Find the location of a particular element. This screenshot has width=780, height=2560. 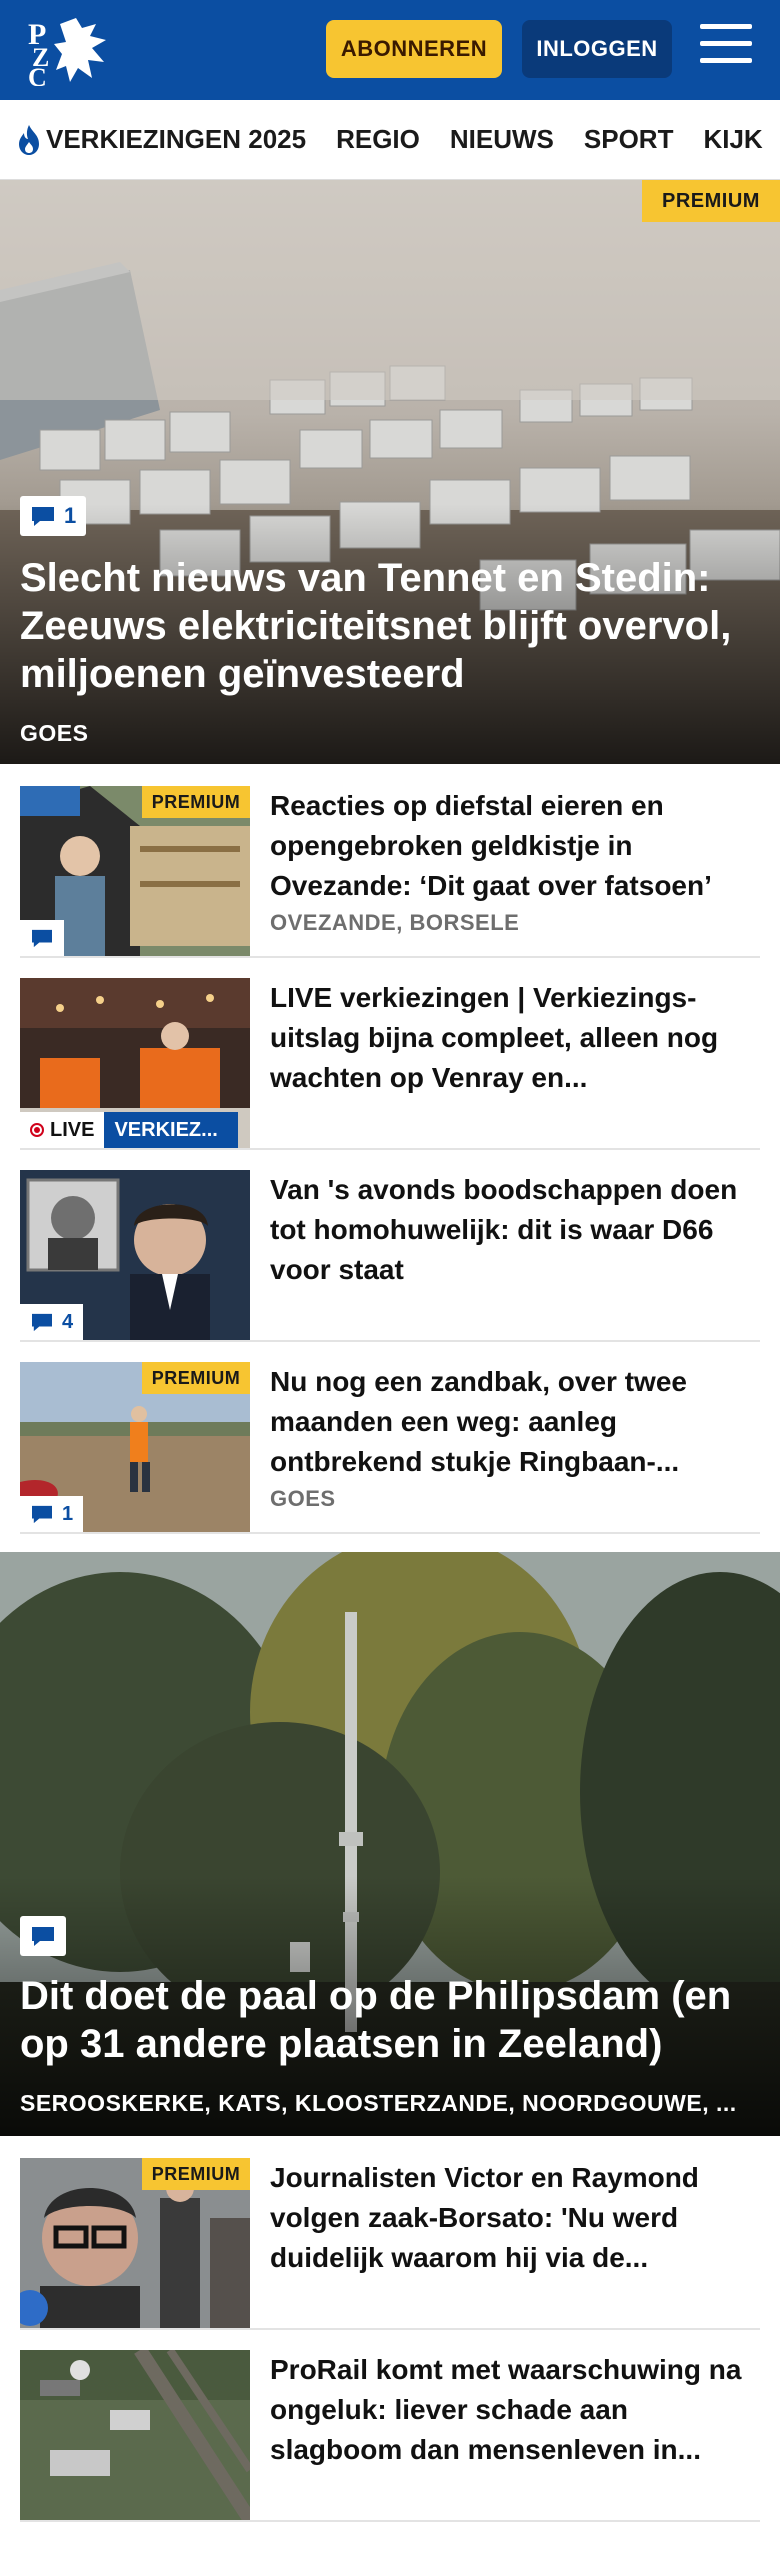

nav-item-sport: SPORT is located at coordinates (629, 139).